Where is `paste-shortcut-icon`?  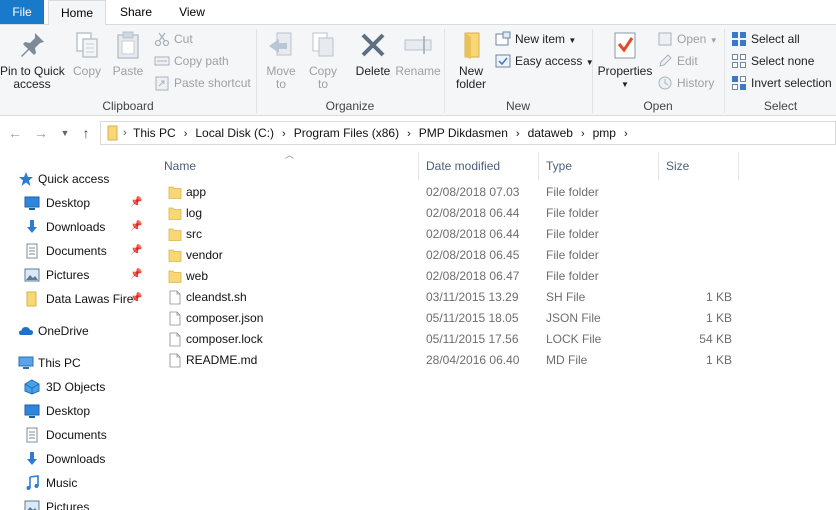
paste-shortcut-icon is located at coordinates (162, 83).